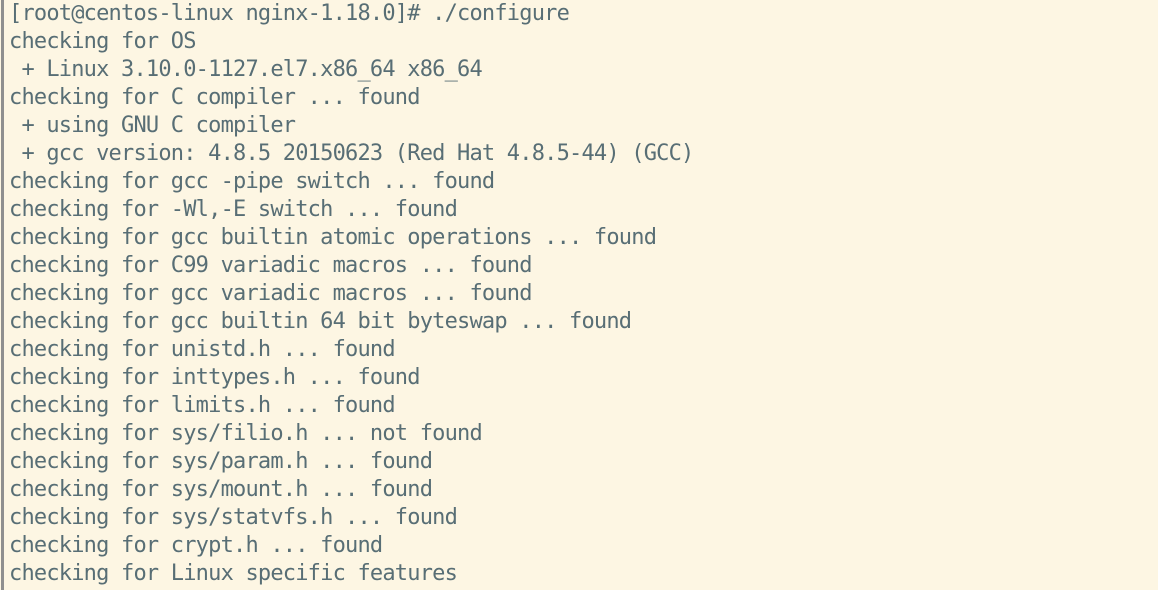 This screenshot has width=1158, height=590. Describe the element at coordinates (202, 405) in the screenshot. I see `terminal-line-limits: checking for limits.h ... found` at that location.